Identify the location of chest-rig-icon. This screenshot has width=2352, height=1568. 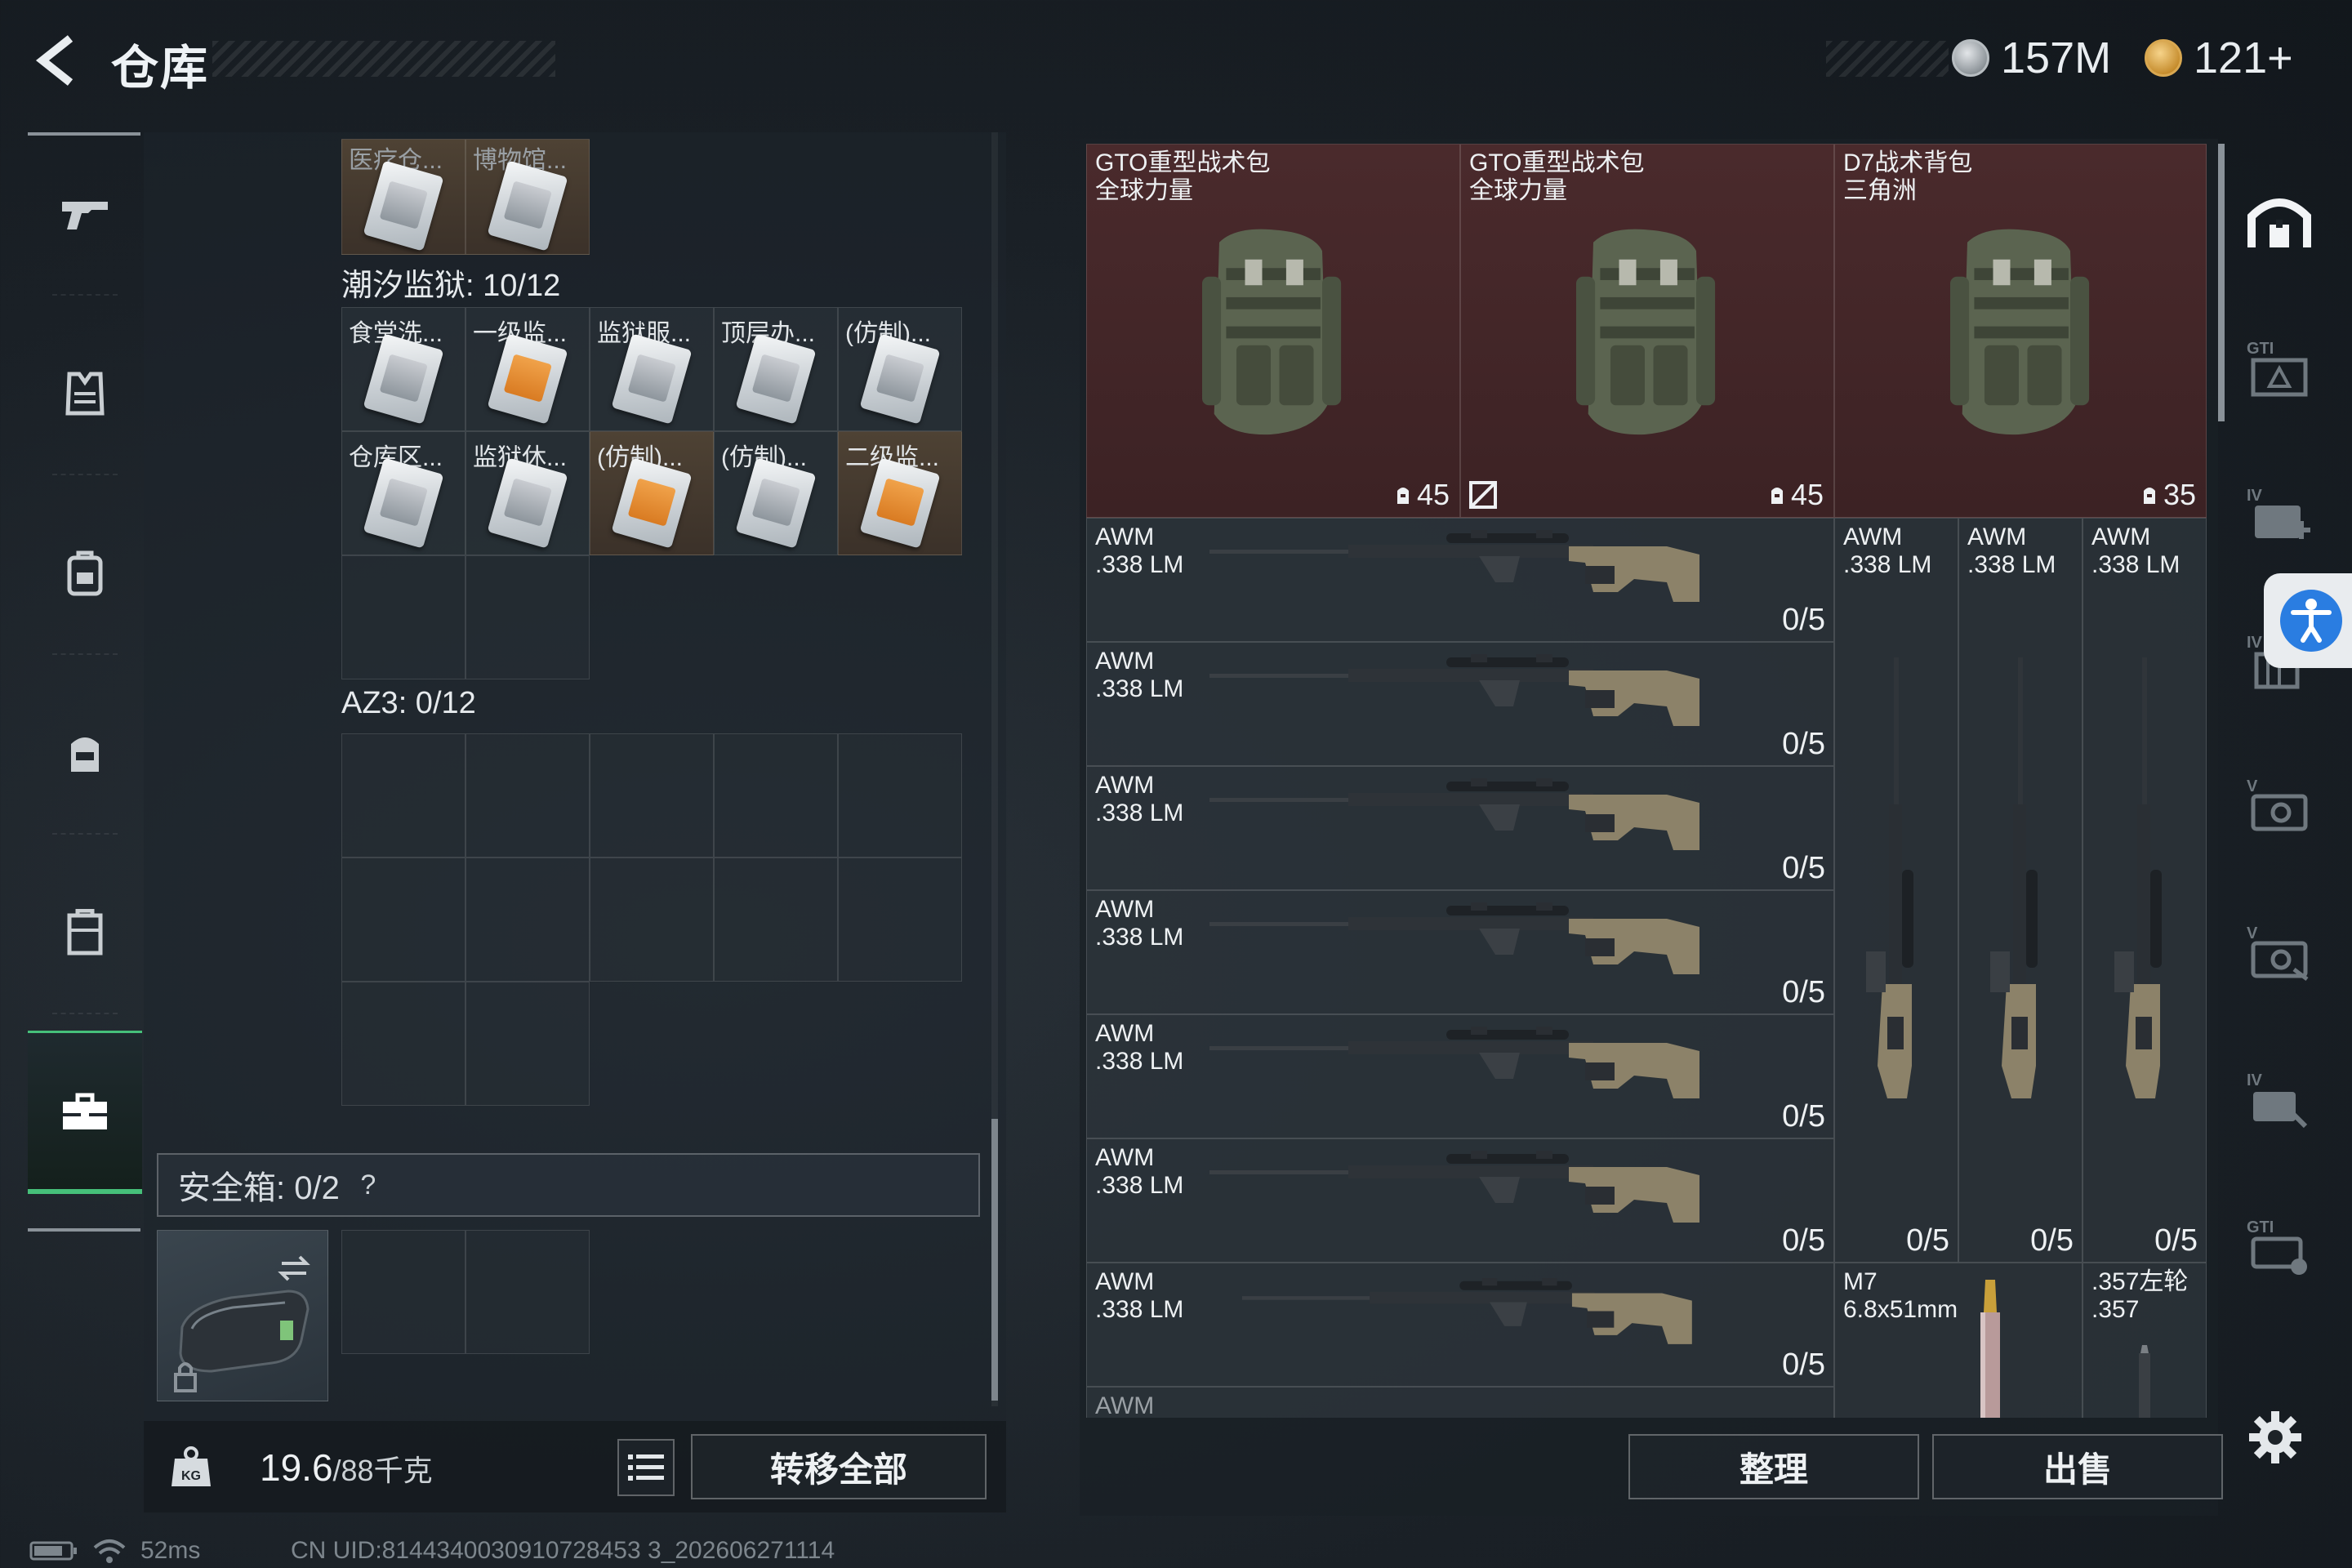
(85, 754).